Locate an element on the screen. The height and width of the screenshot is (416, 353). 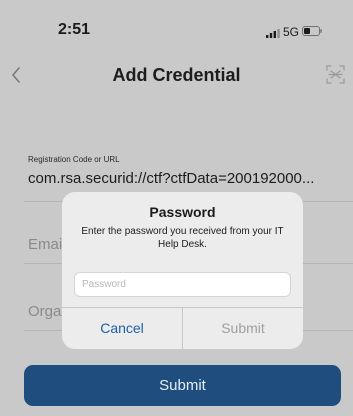
nav-bar: Add Credential is located at coordinates (176, 76).